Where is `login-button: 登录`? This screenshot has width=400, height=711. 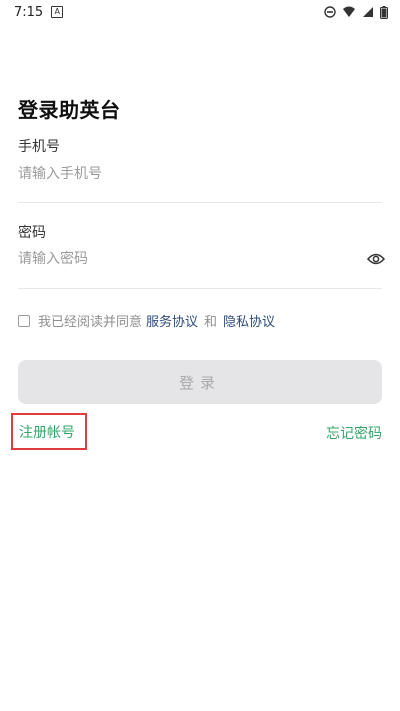
login-button: 登录 is located at coordinates (200, 382).